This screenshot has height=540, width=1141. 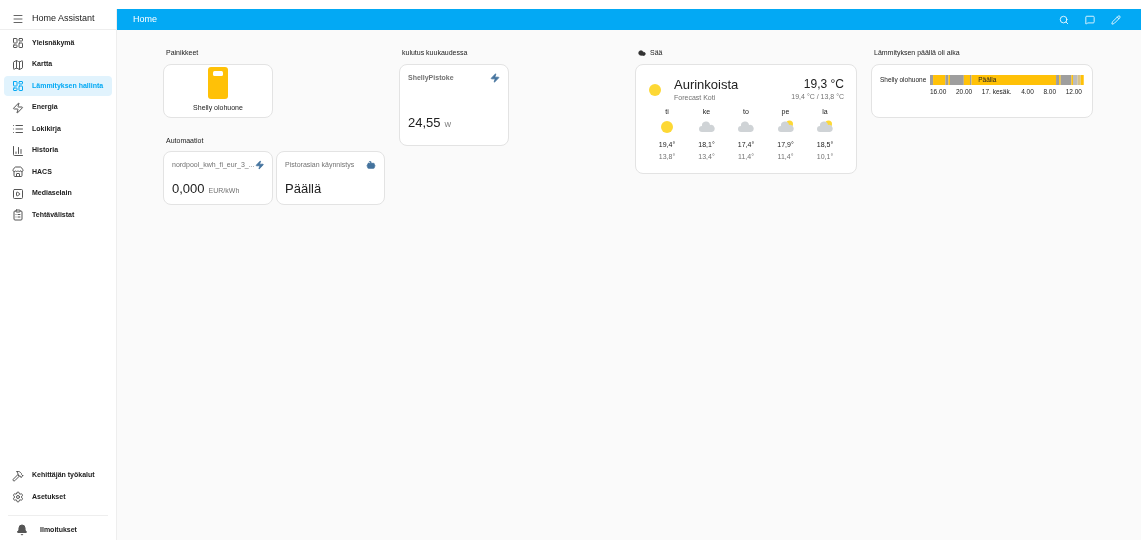 What do you see at coordinates (18, 150) in the screenshot?
I see `bar-chart-icon` at bounding box center [18, 150].